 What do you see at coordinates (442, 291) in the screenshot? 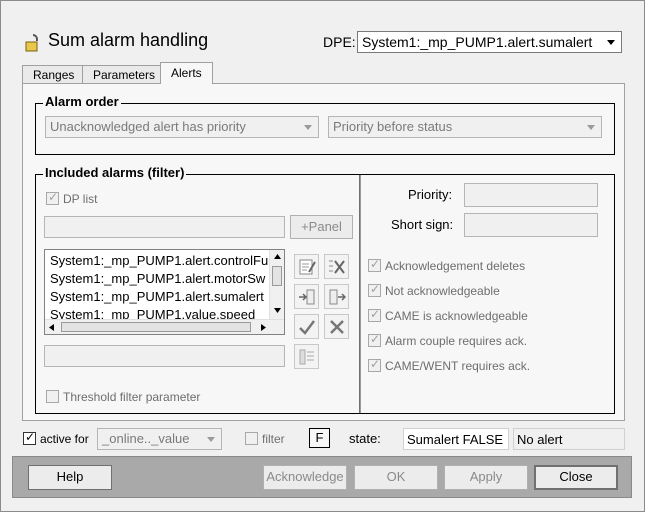
I see `not-ackable-label: Not acknowledgeable` at bounding box center [442, 291].